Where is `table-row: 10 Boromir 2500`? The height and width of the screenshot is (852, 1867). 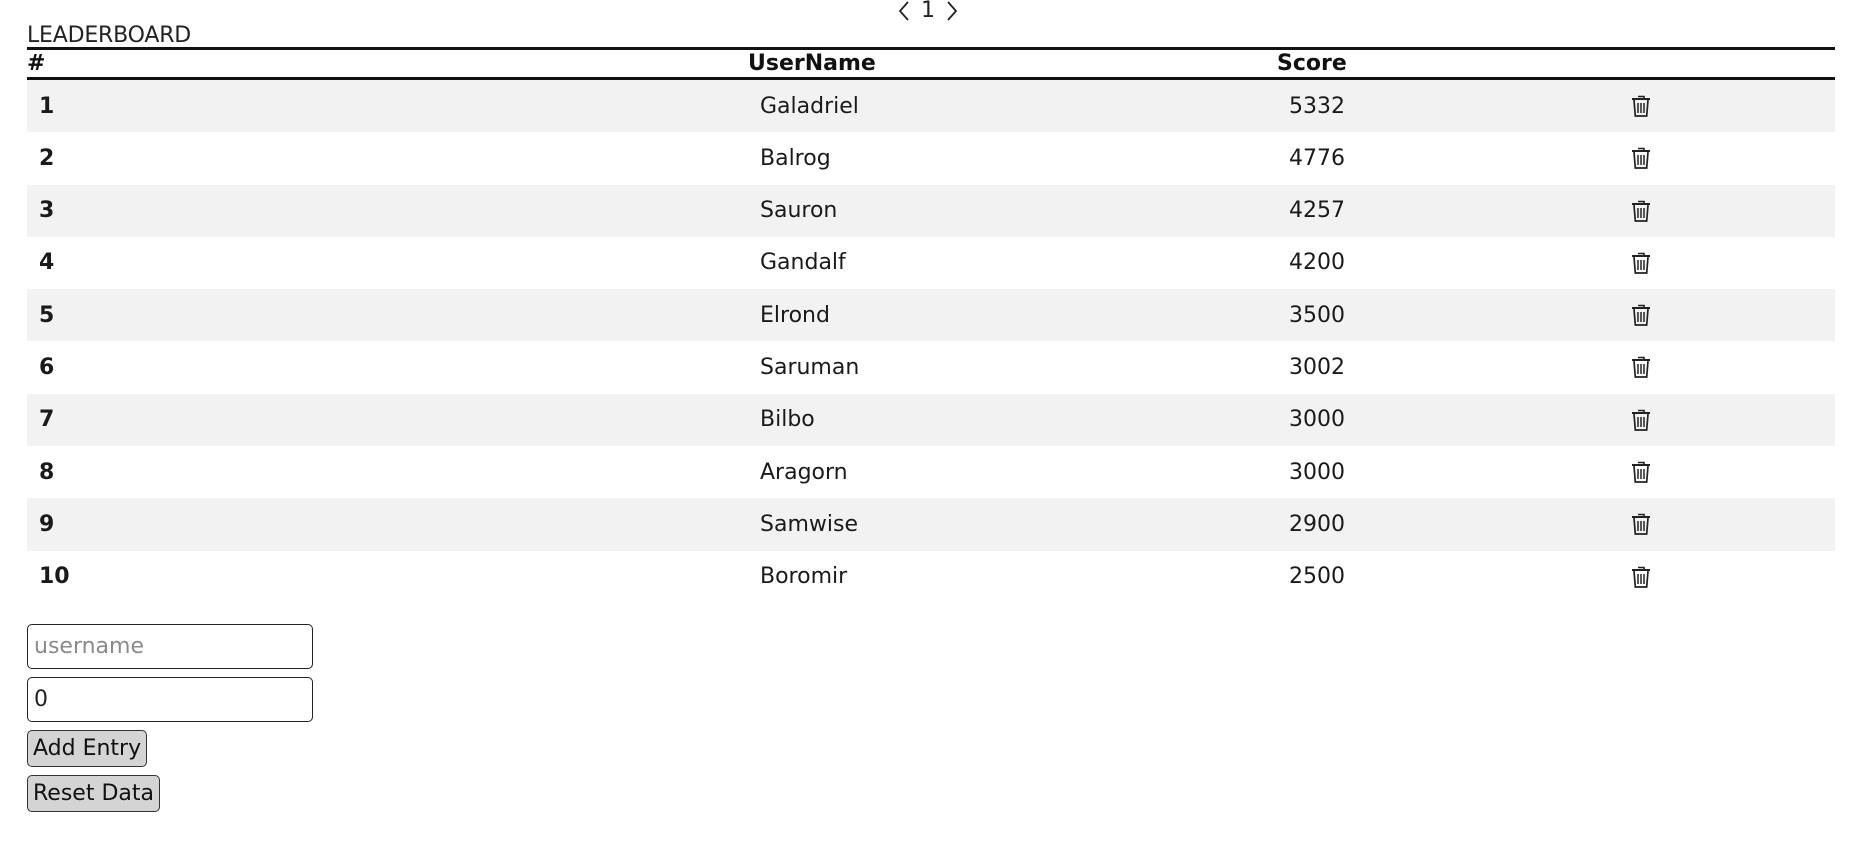 table-row: 10 Boromir 2500 is located at coordinates (931, 576).